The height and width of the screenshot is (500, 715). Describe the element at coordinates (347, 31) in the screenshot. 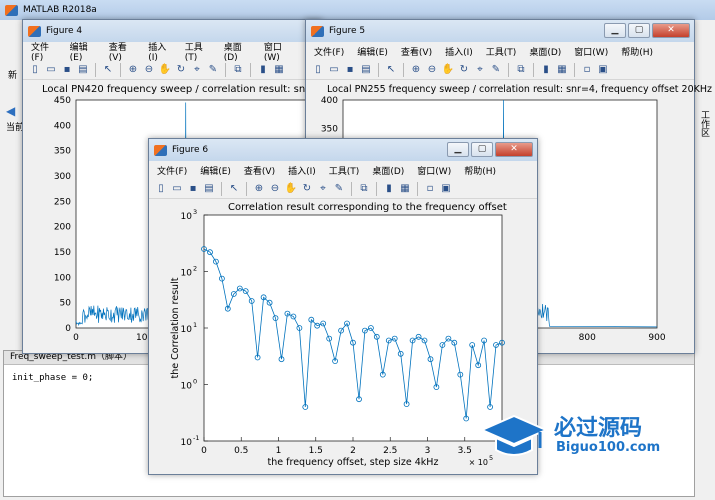

I see `figure-5-title: Figure 5` at that location.